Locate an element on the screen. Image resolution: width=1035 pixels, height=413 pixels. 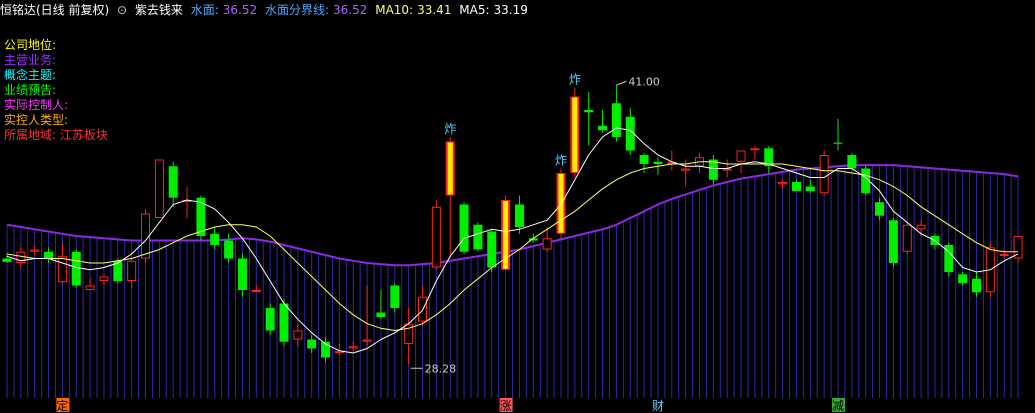
info-controller-type: 实控人类型: is located at coordinates (36, 120).